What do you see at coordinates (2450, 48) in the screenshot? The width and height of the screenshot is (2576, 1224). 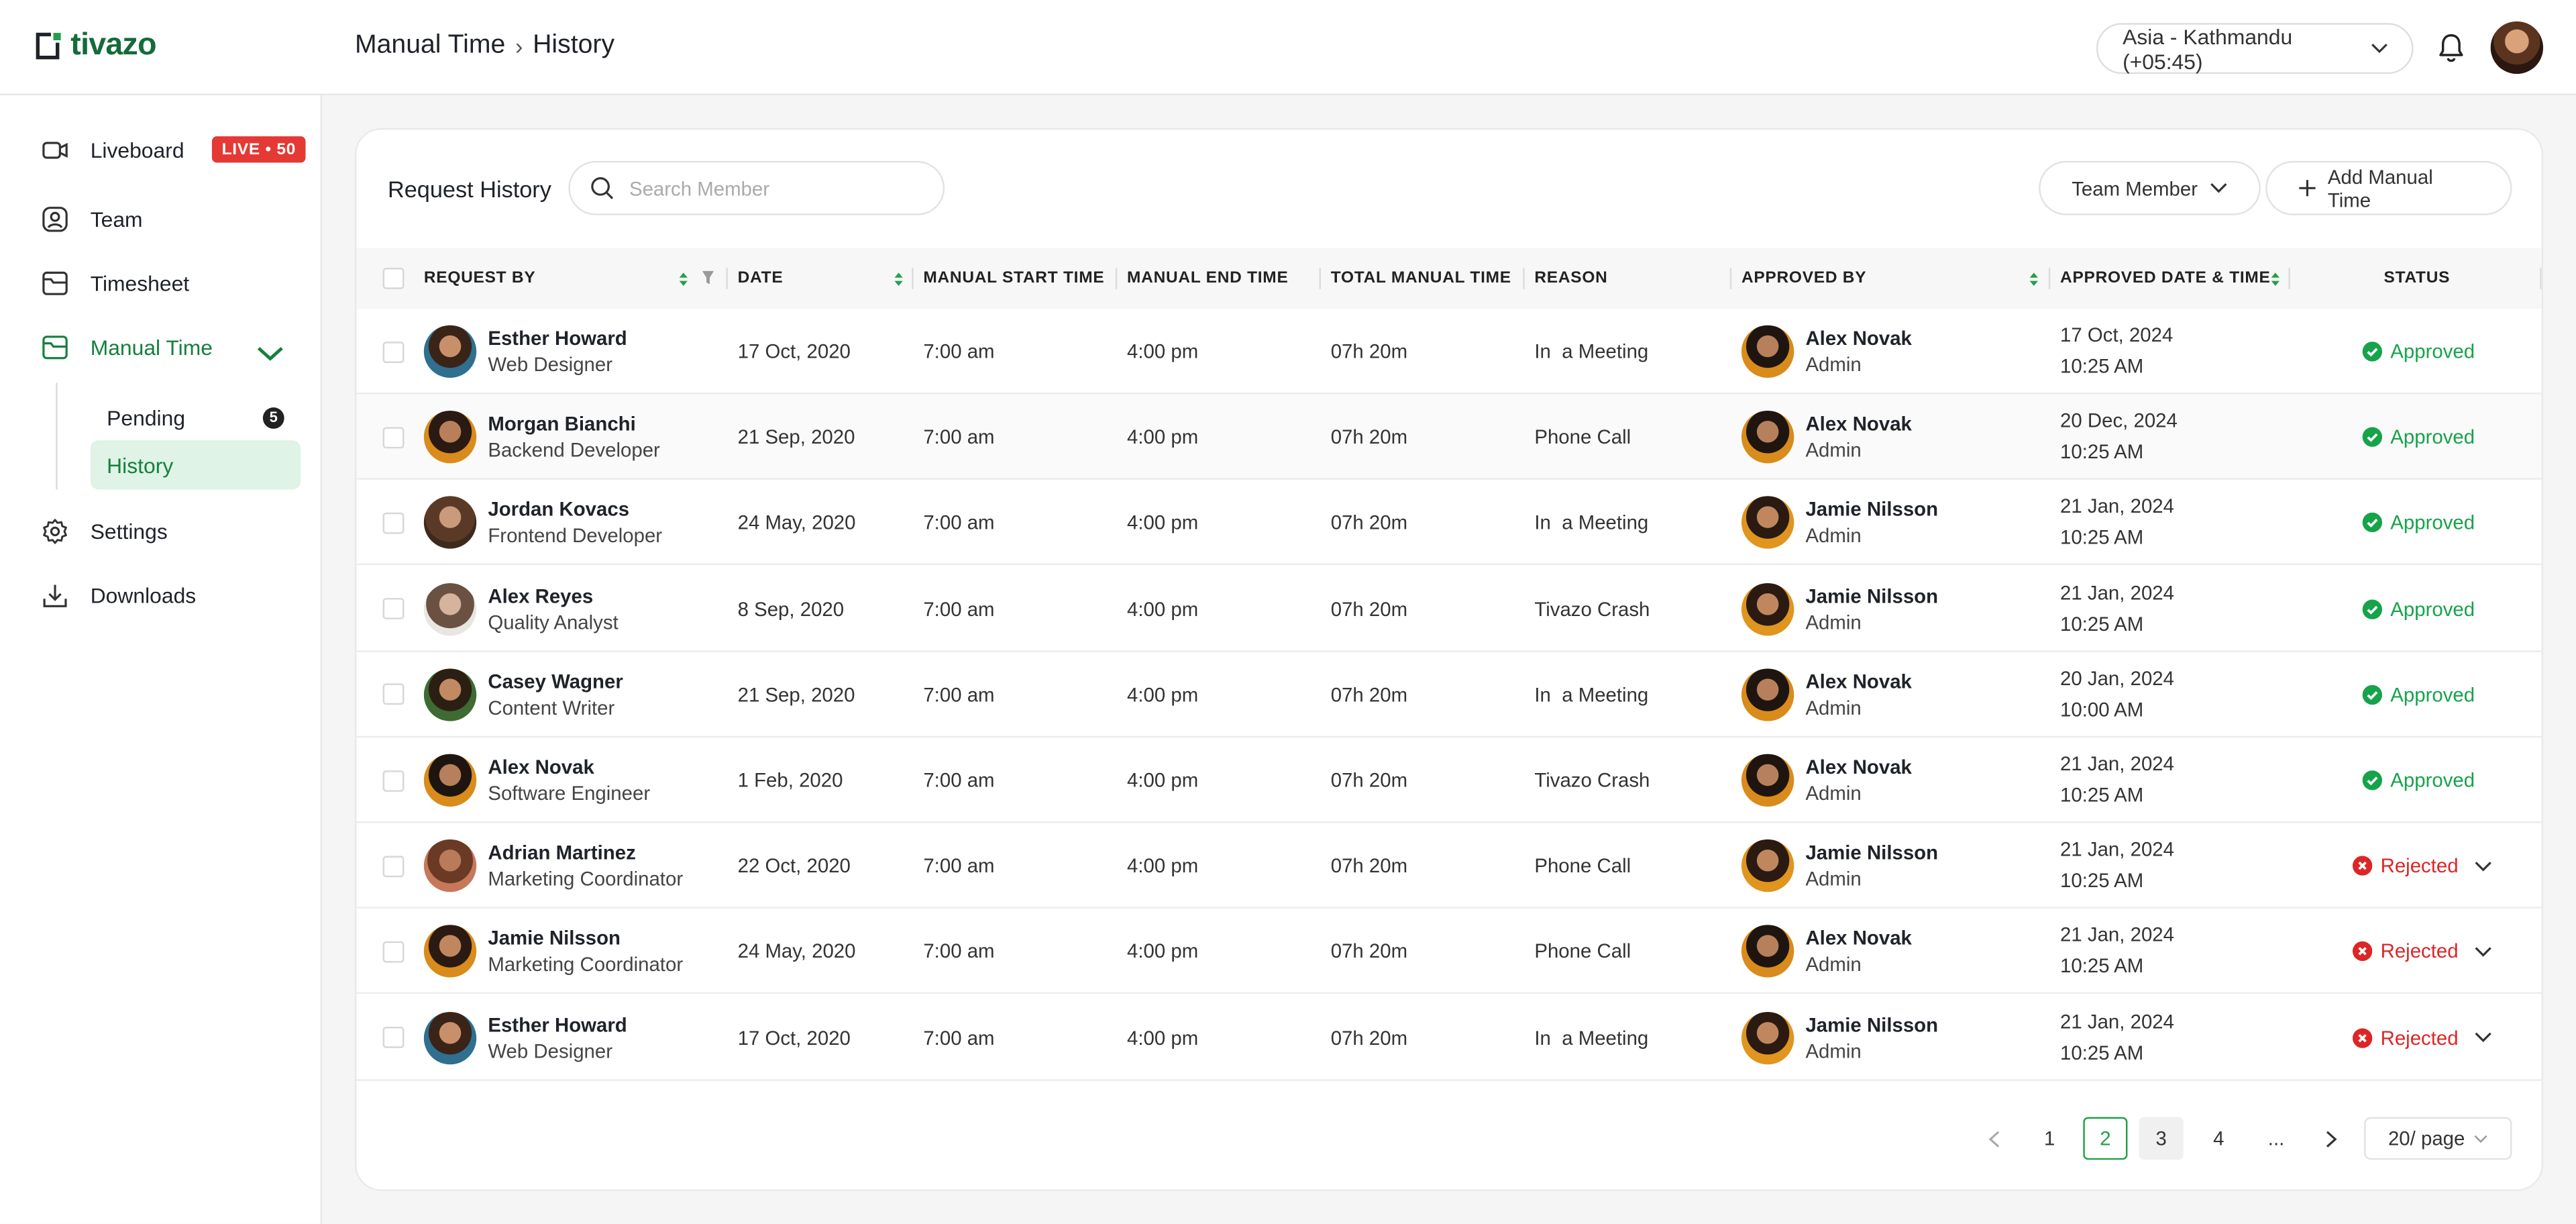 I see `bell-icon` at bounding box center [2450, 48].